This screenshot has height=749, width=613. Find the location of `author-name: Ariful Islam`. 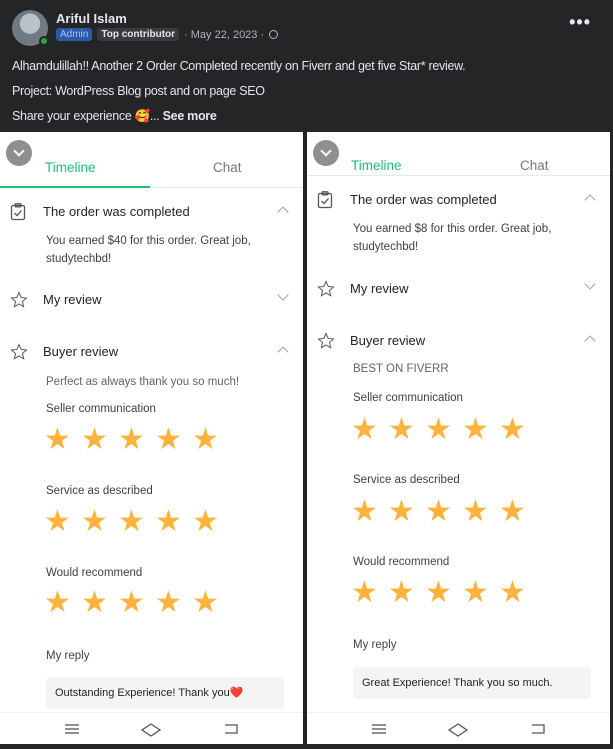

author-name: Ariful Islam is located at coordinates (91, 18).